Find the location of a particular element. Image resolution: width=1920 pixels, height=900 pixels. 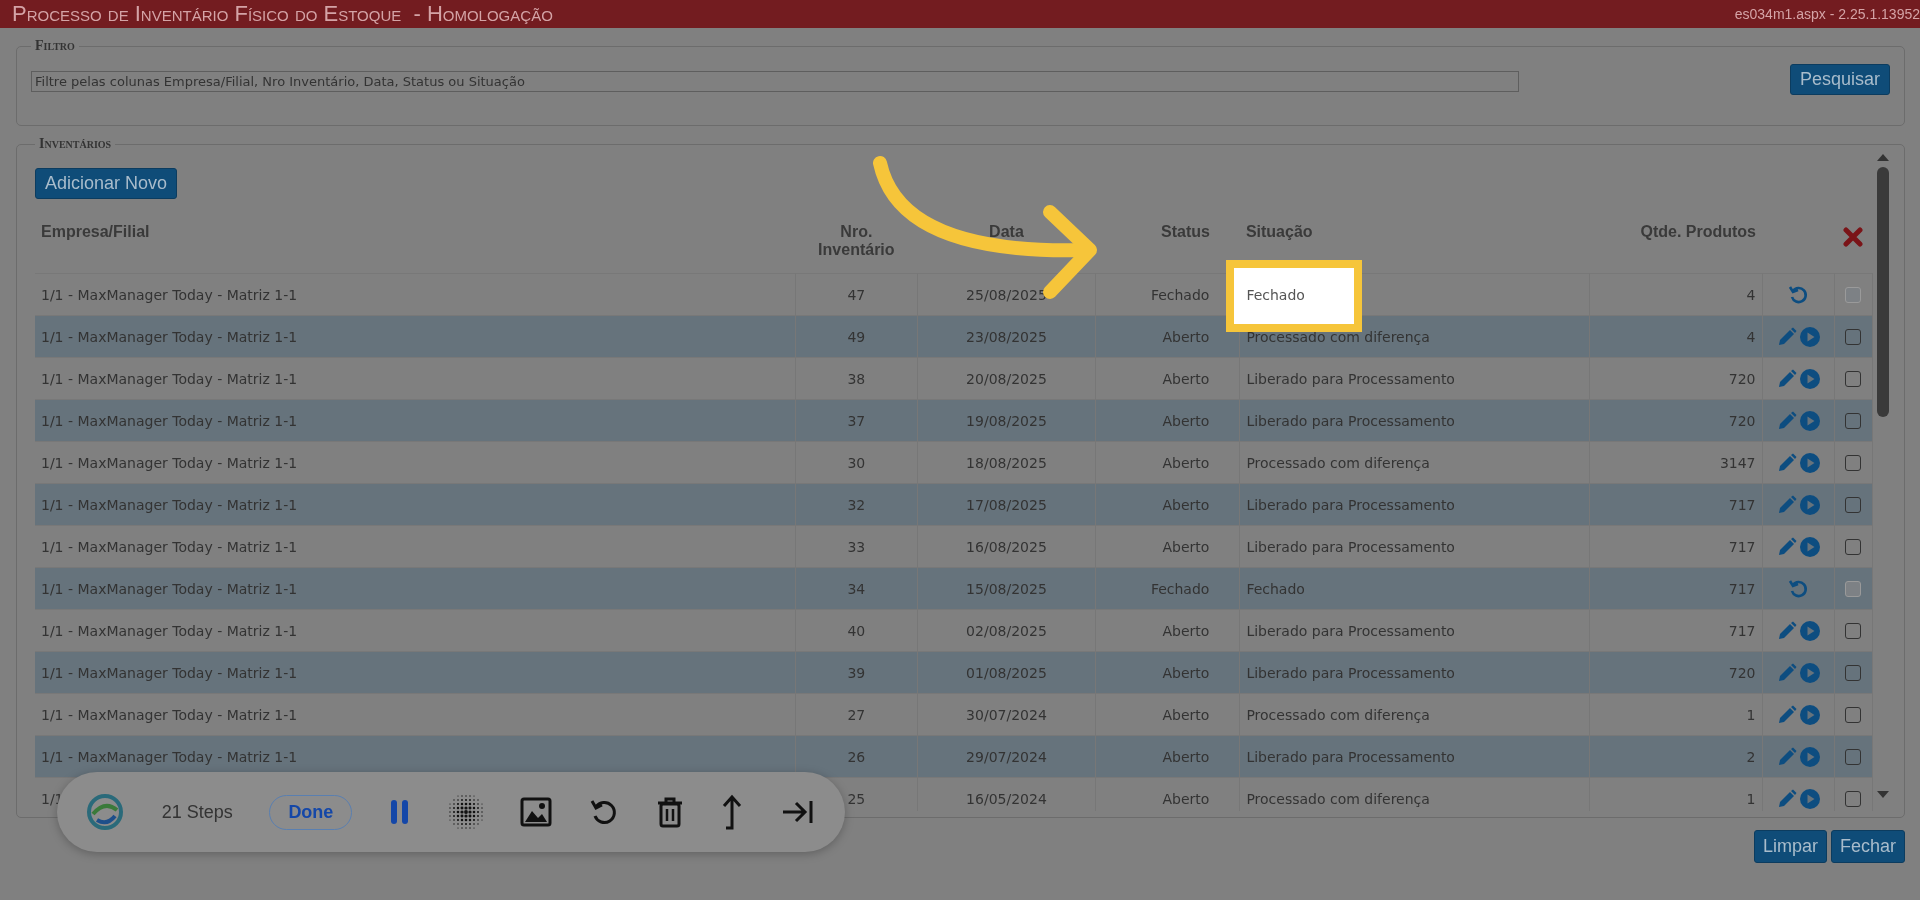

table-cell: 26 is located at coordinates (856, 756).